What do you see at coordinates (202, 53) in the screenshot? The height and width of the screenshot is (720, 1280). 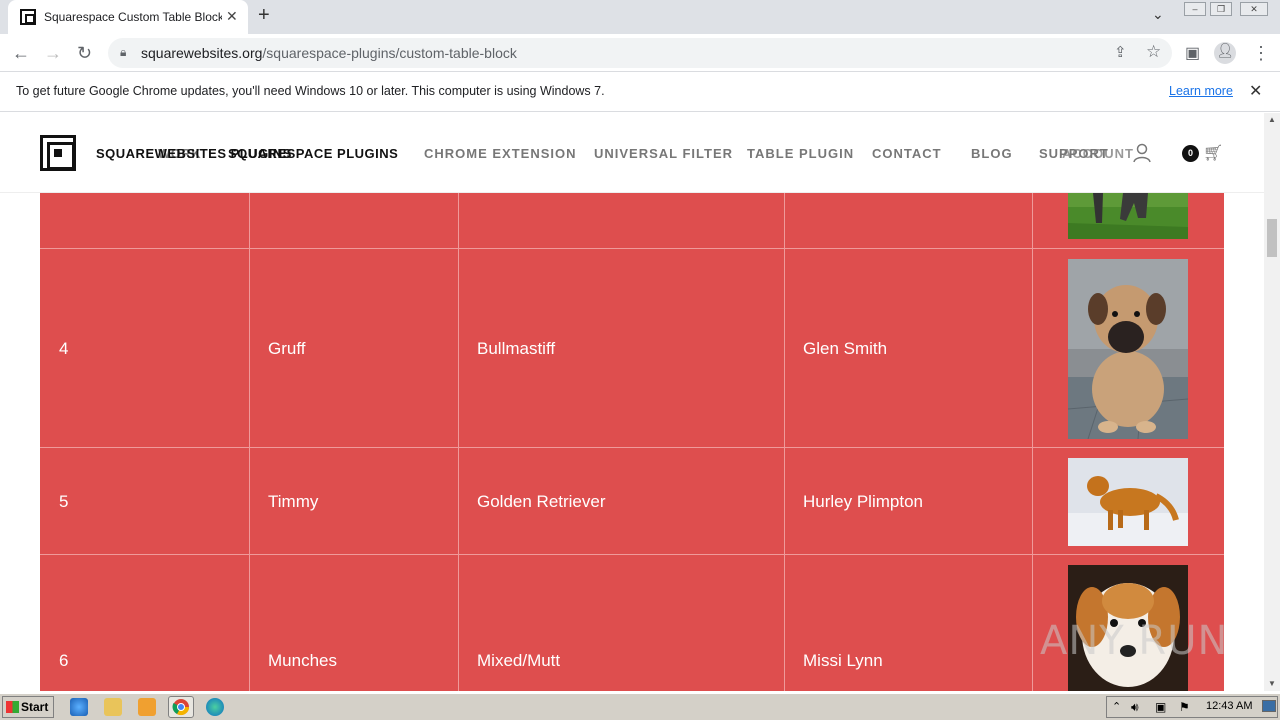 I see `url-host: squarewebsites.org` at bounding box center [202, 53].